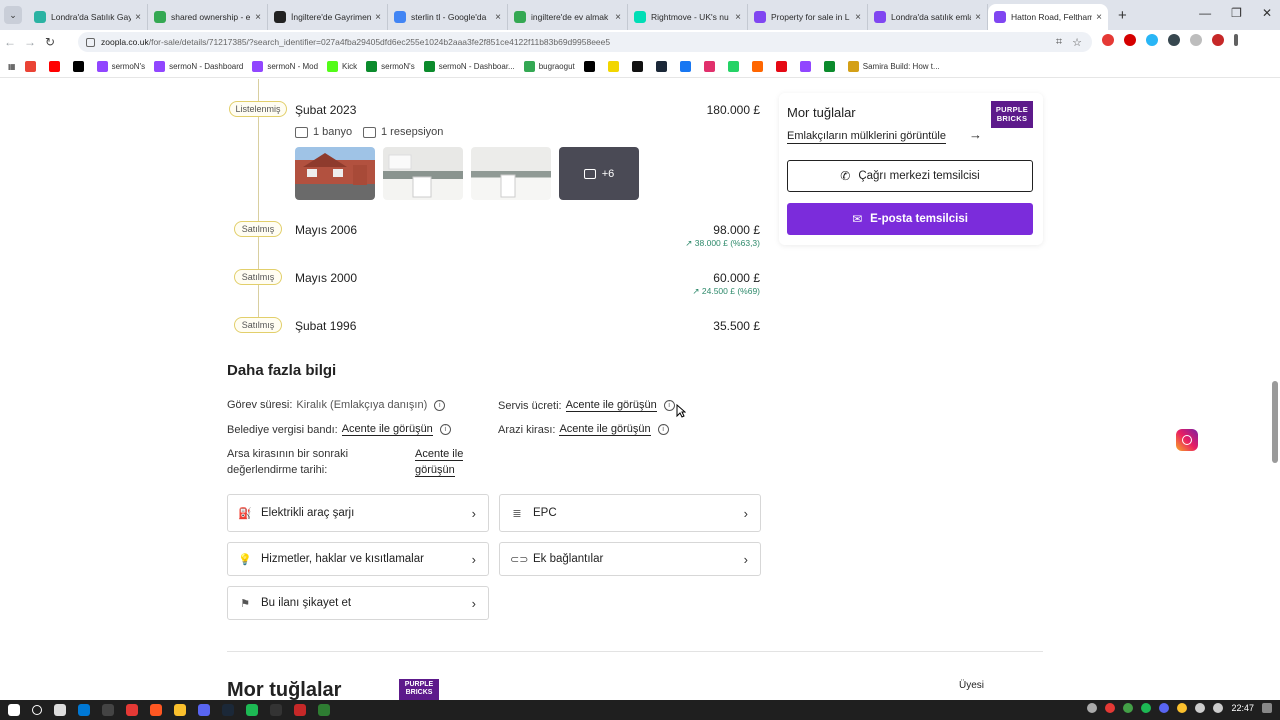  Describe the element at coordinates (688, 17) in the screenshot. I see `browser-tab: Rightmove - UK's nu ×` at that location.